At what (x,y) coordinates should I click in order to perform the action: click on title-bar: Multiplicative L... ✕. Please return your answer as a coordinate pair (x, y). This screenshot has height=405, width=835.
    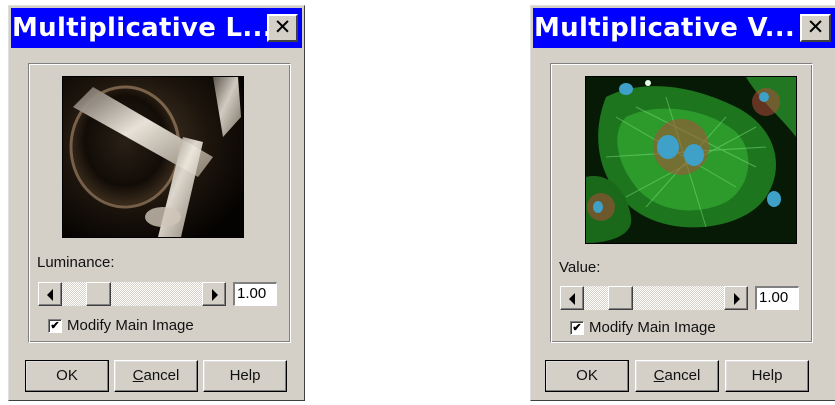
    Looking at the image, I should click on (156, 28).